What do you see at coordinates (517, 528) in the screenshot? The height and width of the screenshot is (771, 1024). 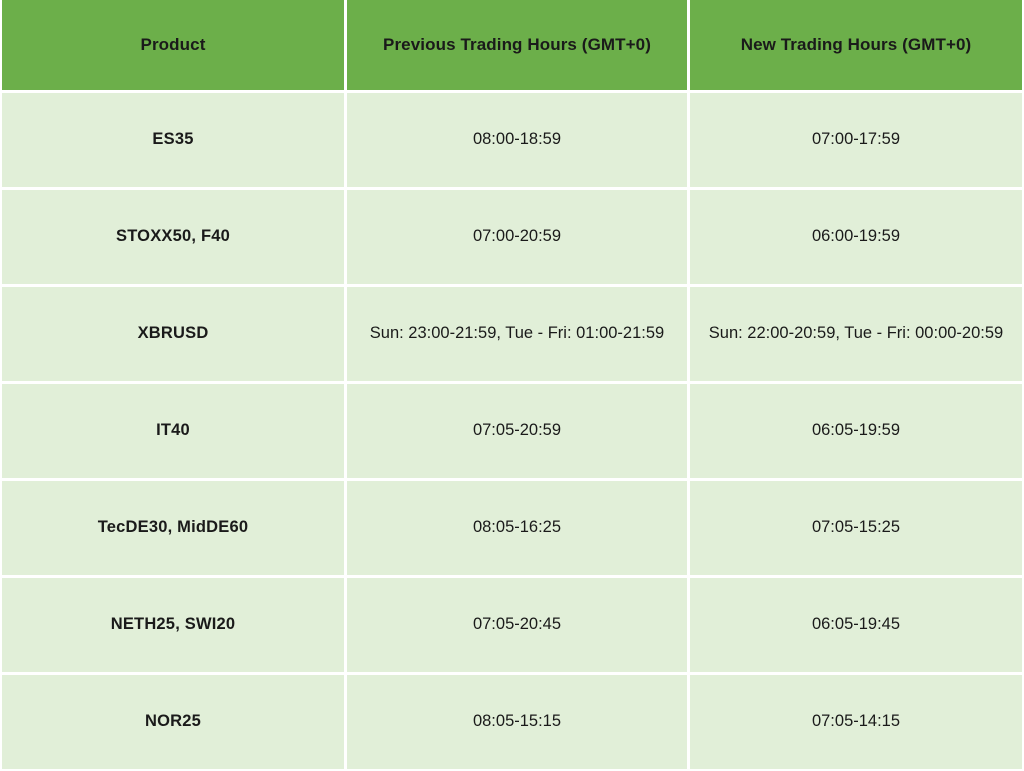 I see `cell-previous-hours: 08:05-16:25` at bounding box center [517, 528].